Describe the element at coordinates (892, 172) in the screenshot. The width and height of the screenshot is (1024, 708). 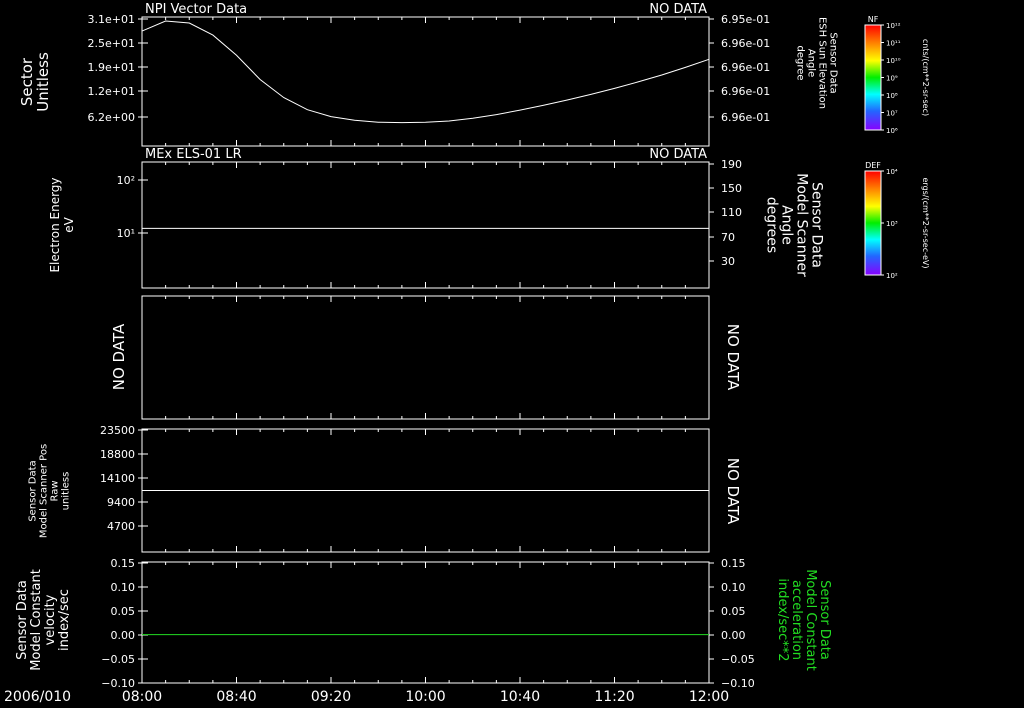
I see `colorbar-tick-label: 10⁴` at that location.